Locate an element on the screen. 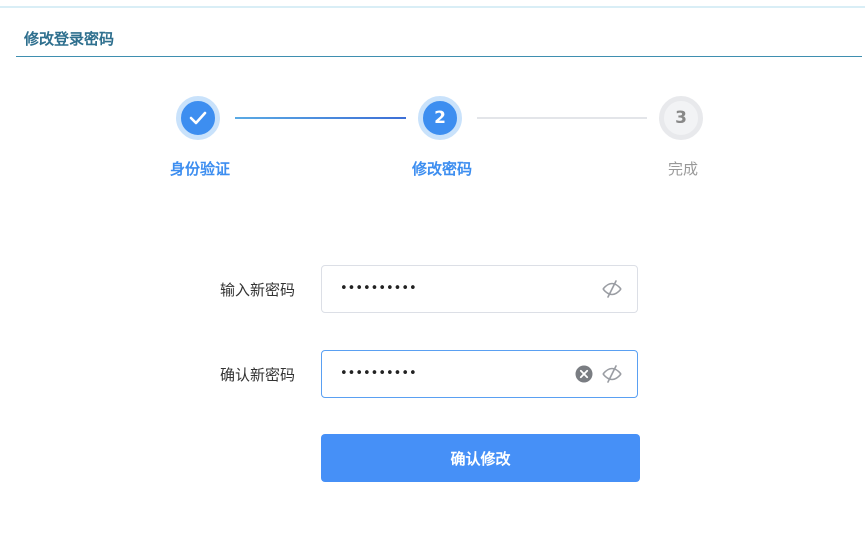 The image size is (865, 551). new-password-value: •••••••••• is located at coordinates (378, 288).